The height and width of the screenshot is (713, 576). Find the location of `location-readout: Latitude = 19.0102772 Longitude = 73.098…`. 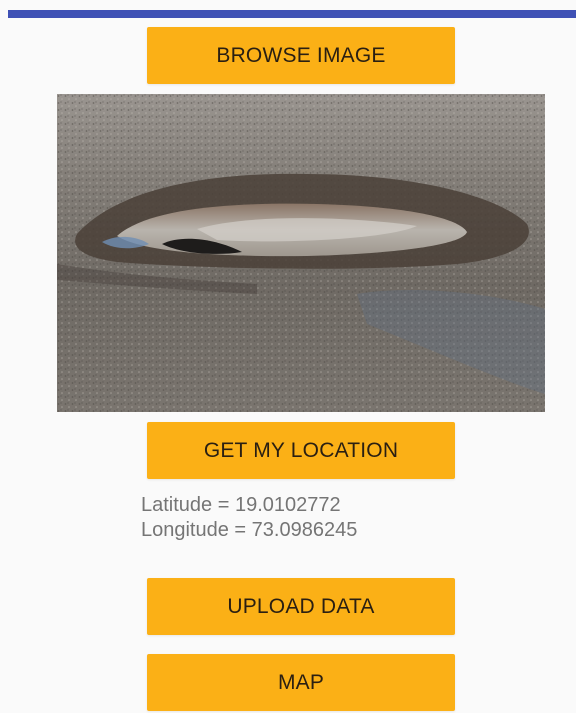

location-readout: Latitude = 19.0102772 Longitude = 73.098… is located at coordinates (249, 518).